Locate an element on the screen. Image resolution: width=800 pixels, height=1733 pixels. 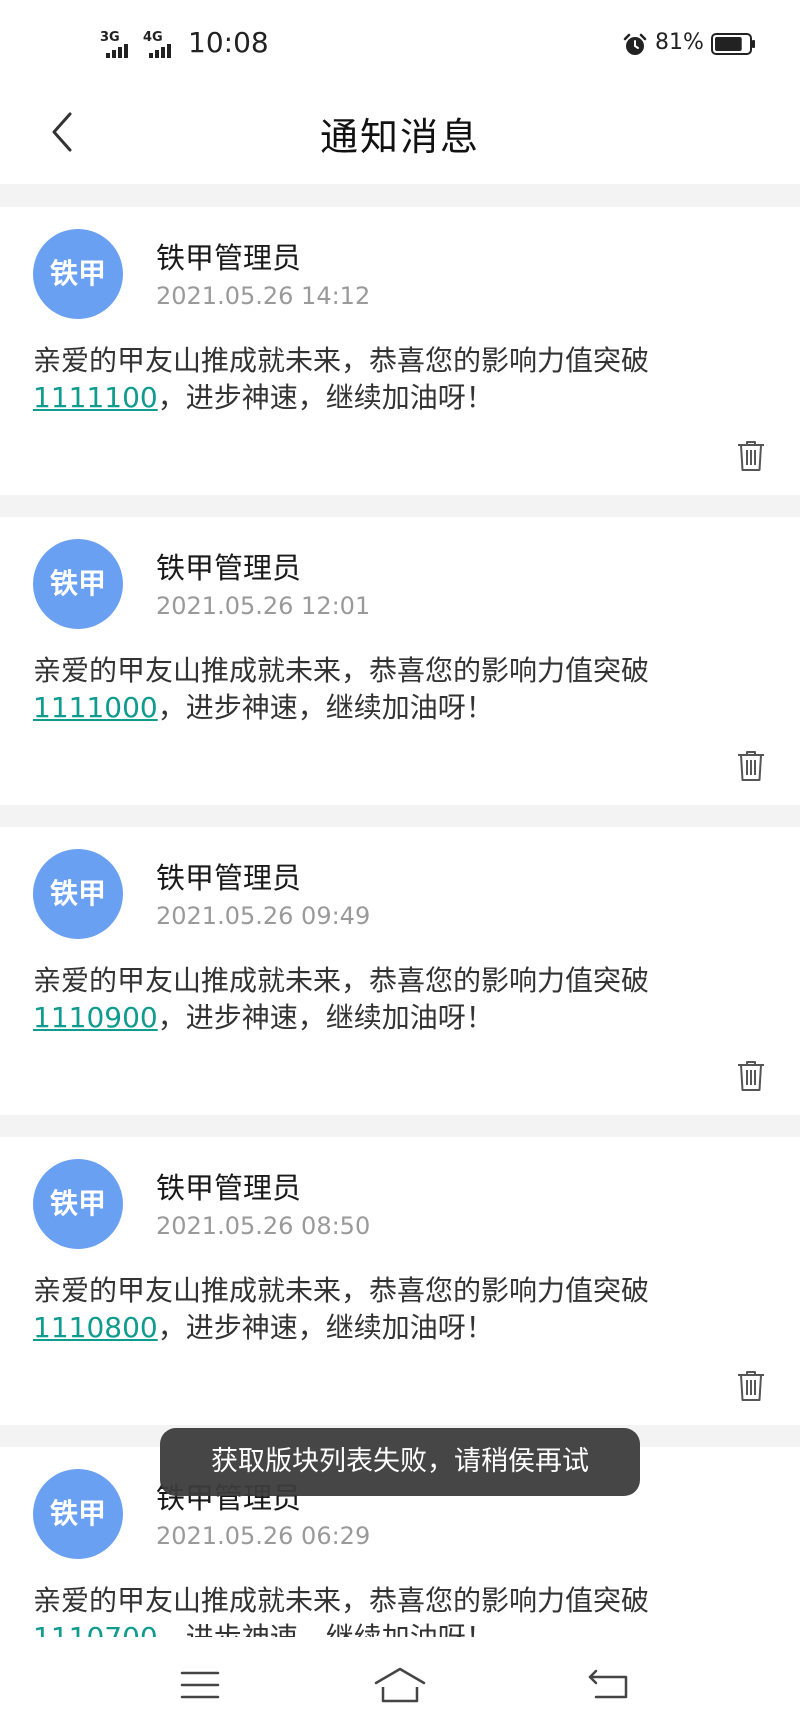
sim2-network-label: 4G is located at coordinates (153, 37).